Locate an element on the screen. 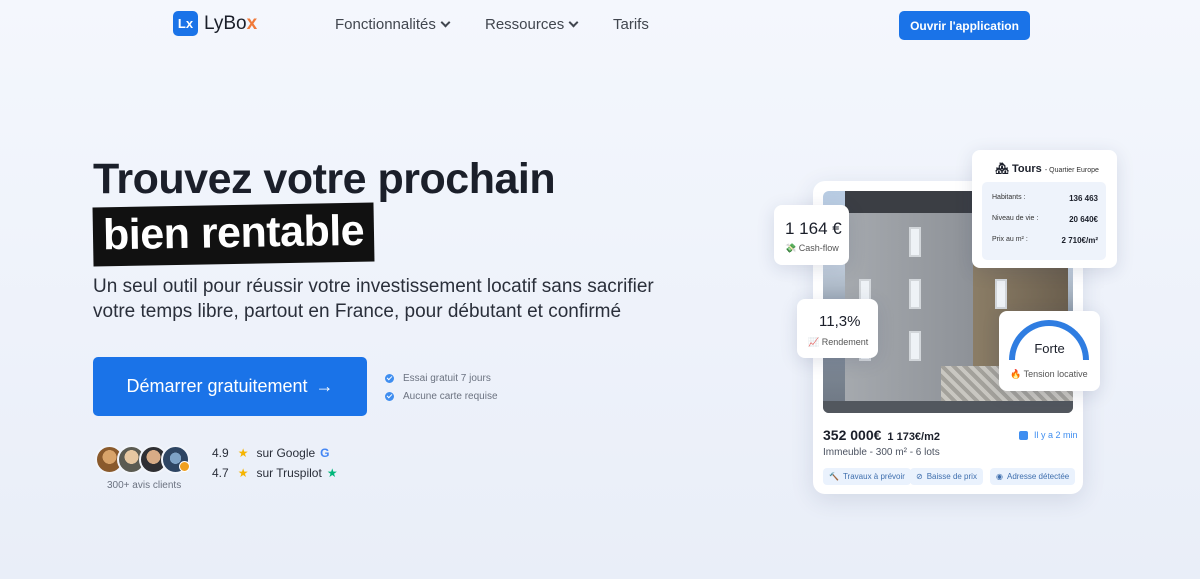  hero-title-highlight: bien rentable is located at coordinates (233, 234).